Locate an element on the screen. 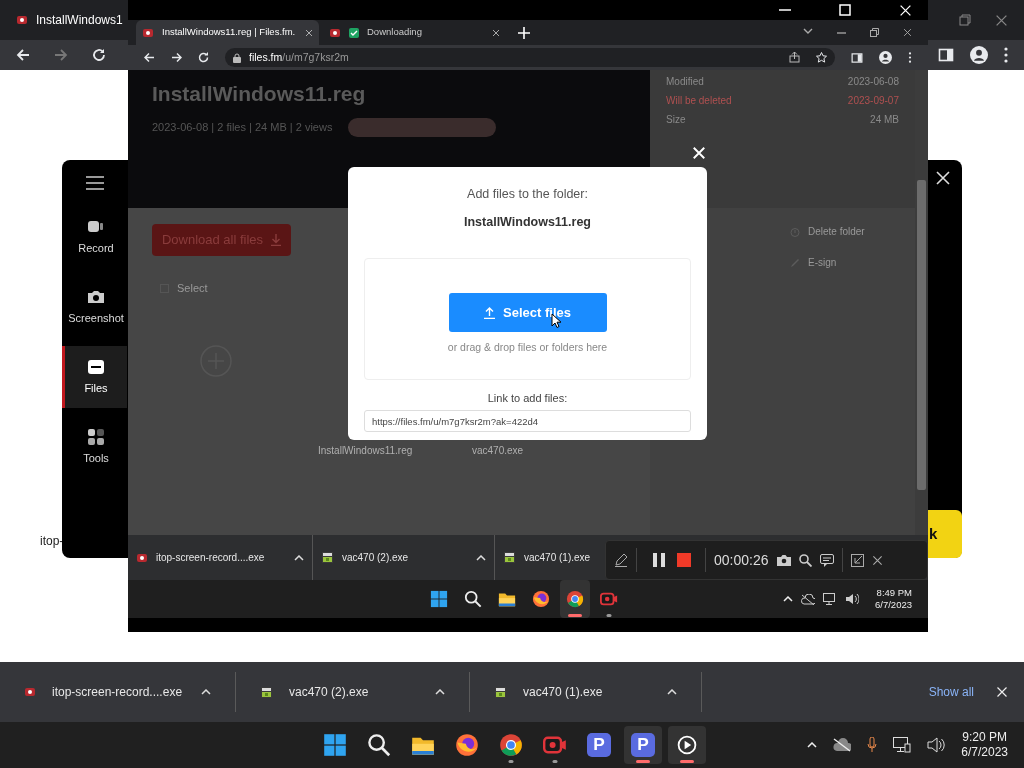 The height and width of the screenshot is (768, 1024). star-icon is located at coordinates (821, 57).